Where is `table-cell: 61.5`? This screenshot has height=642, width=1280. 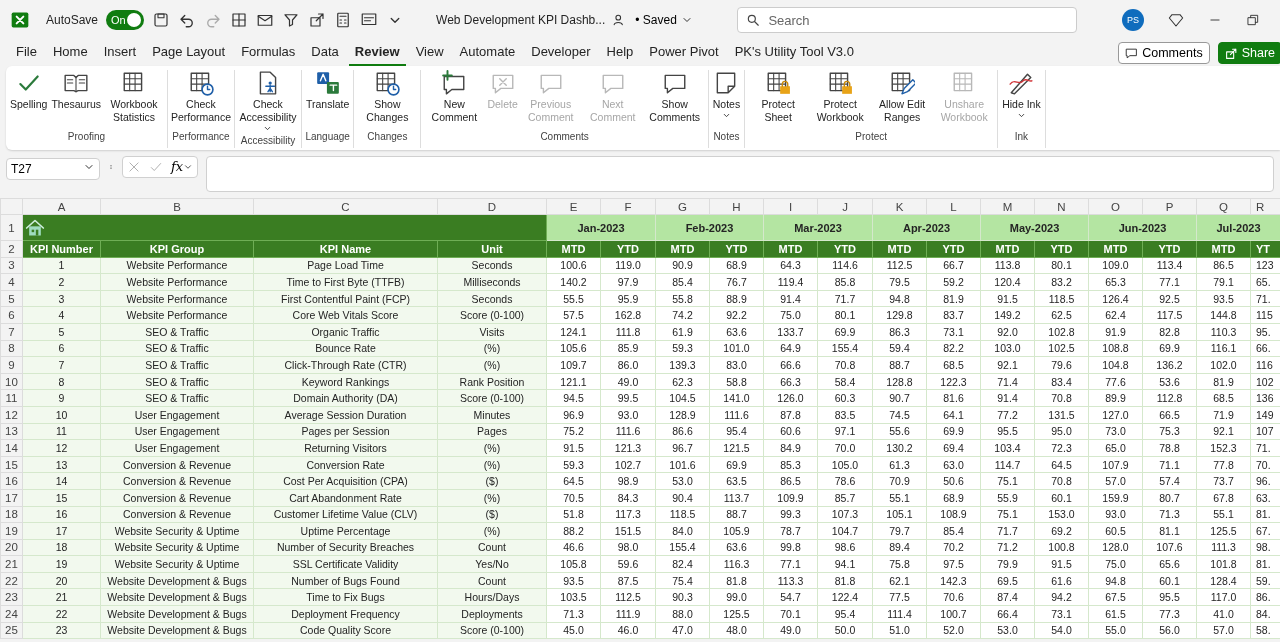
table-cell: 61.5 is located at coordinates (1115, 614).